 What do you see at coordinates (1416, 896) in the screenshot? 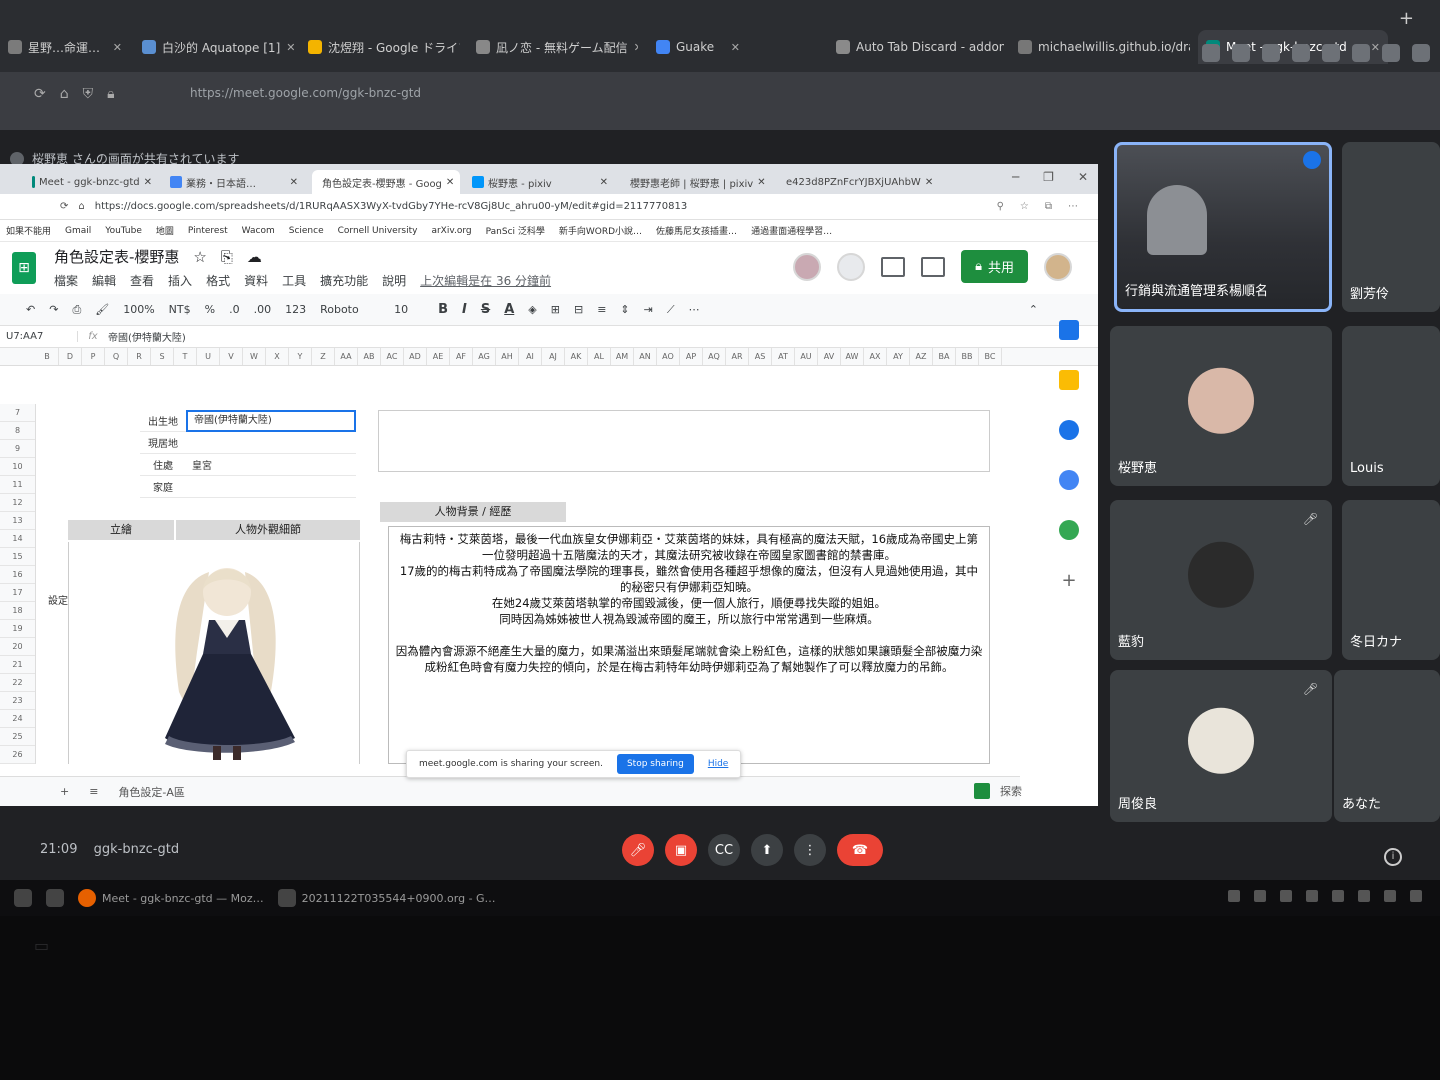
I see `battery-icon` at bounding box center [1416, 896].